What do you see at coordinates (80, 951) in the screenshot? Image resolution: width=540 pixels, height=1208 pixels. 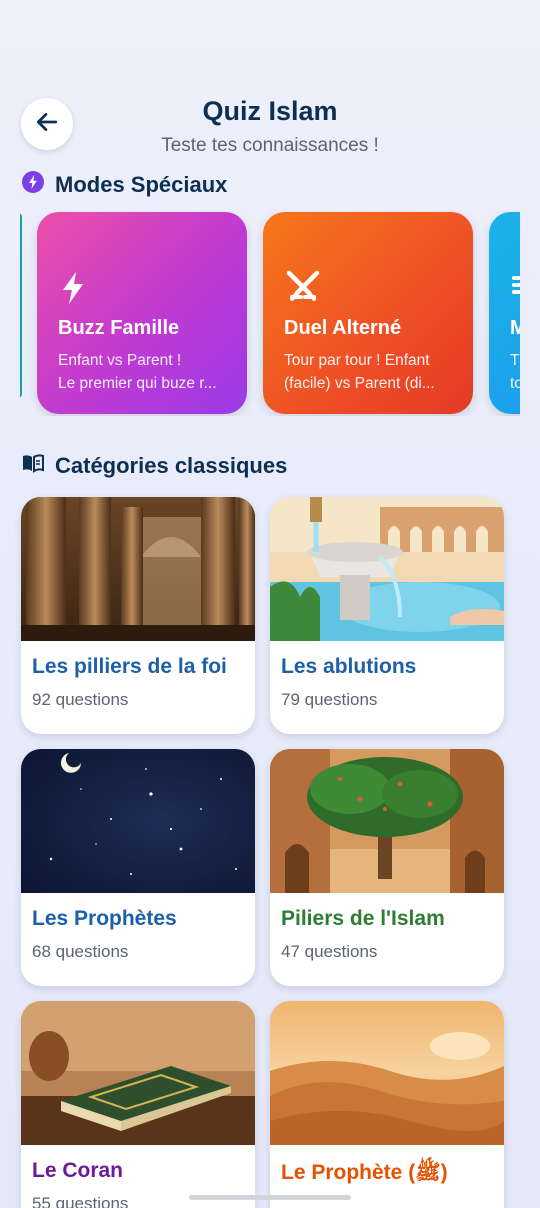 I see `question-count: 68 questions` at bounding box center [80, 951].